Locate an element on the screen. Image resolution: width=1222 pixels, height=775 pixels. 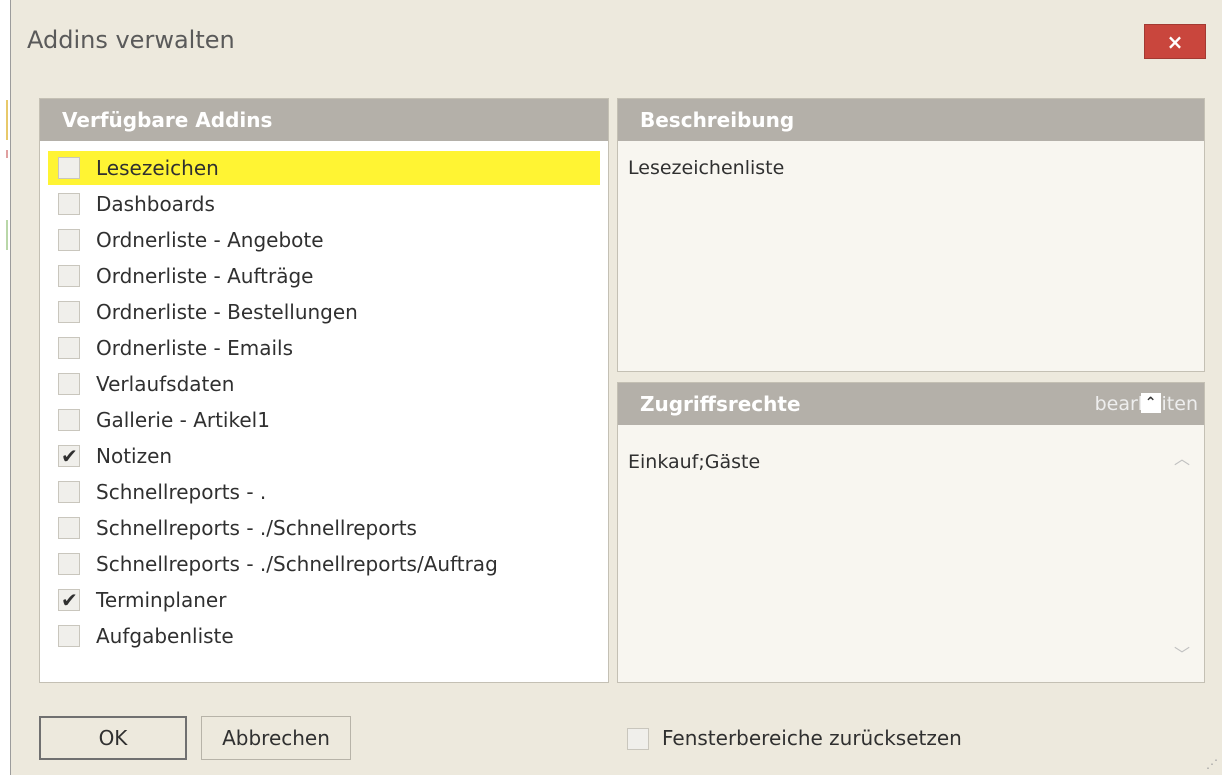
addin-label: Ordnerliste - Bestellungen is located at coordinates (227, 312).